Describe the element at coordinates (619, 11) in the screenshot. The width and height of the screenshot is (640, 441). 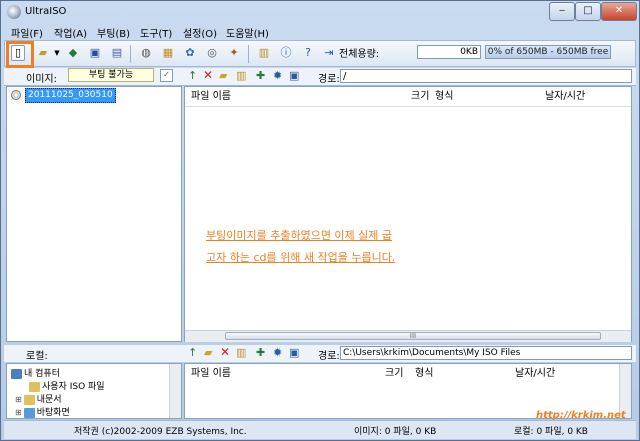
I see `close-button: ✕` at that location.